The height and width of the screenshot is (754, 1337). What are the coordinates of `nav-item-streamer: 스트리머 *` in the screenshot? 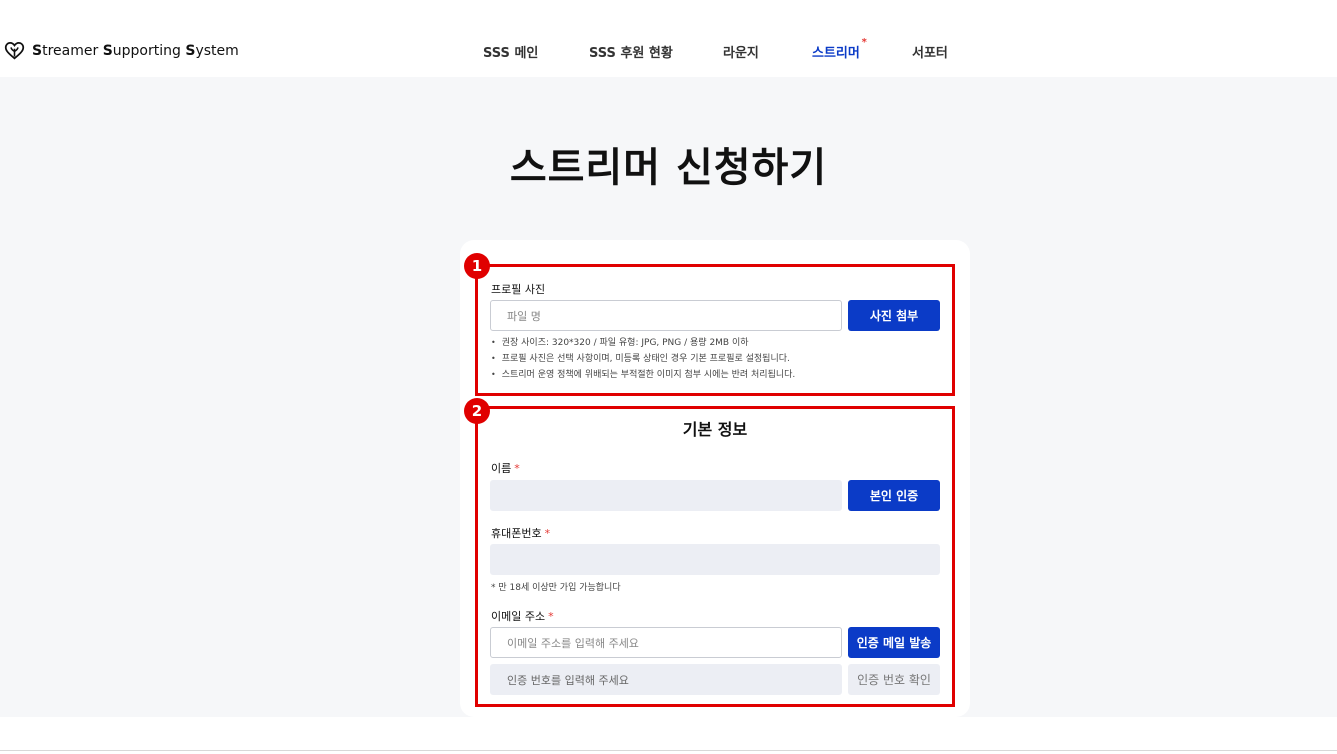 It's located at (839, 49).